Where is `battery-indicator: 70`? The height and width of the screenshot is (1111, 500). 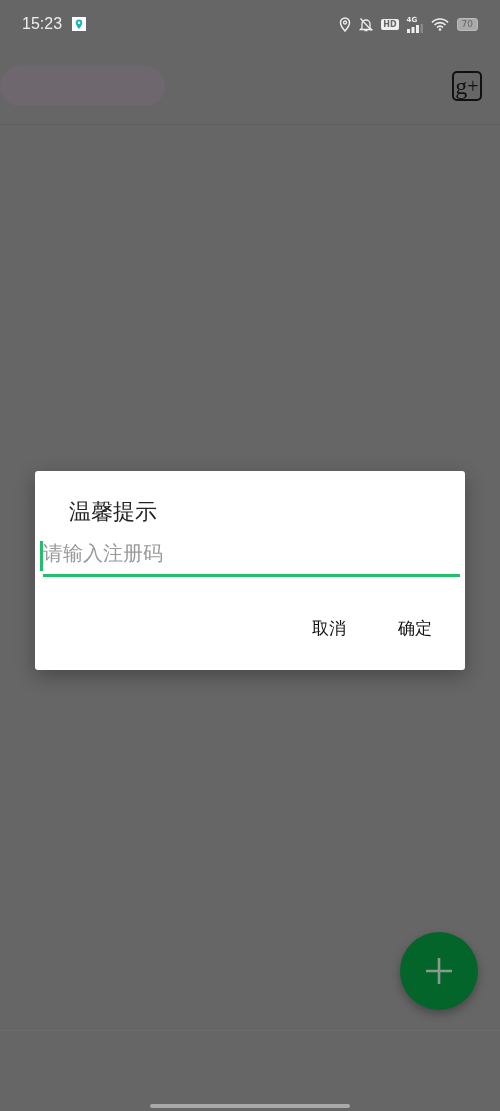 battery-indicator: 70 is located at coordinates (467, 24).